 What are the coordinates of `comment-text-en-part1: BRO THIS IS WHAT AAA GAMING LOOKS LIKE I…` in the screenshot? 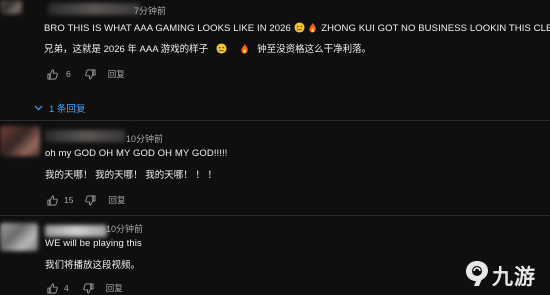 It's located at (167, 28).